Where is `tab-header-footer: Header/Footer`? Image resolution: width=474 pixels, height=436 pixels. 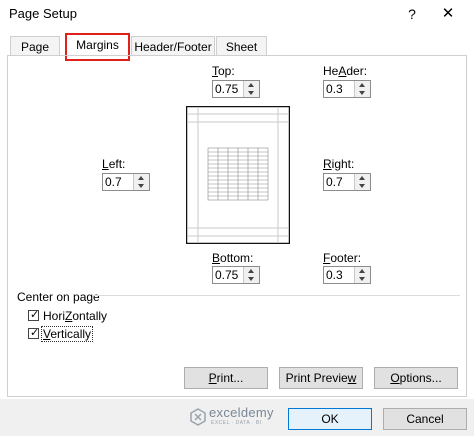
tab-header-footer: Header/Footer is located at coordinates (173, 46).